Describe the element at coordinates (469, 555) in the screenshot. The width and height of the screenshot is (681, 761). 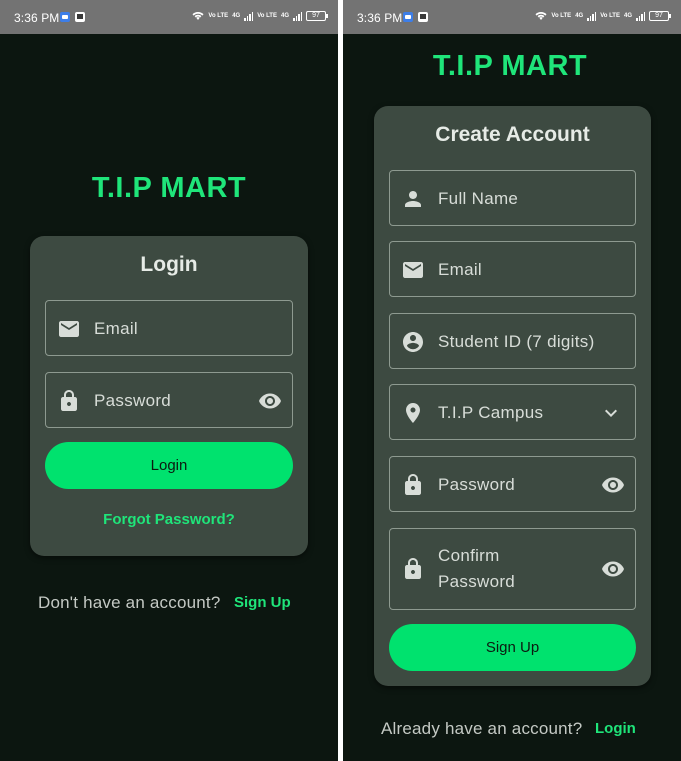
I see `confirm-password-label-line1: Confirm` at that location.